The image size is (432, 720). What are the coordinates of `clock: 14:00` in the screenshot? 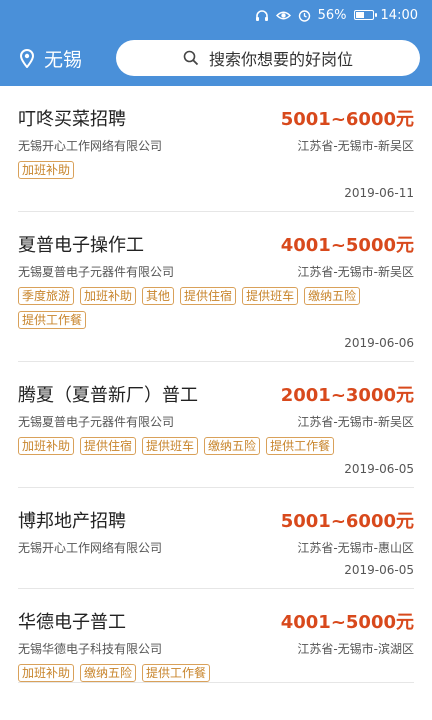 It's located at (399, 15).